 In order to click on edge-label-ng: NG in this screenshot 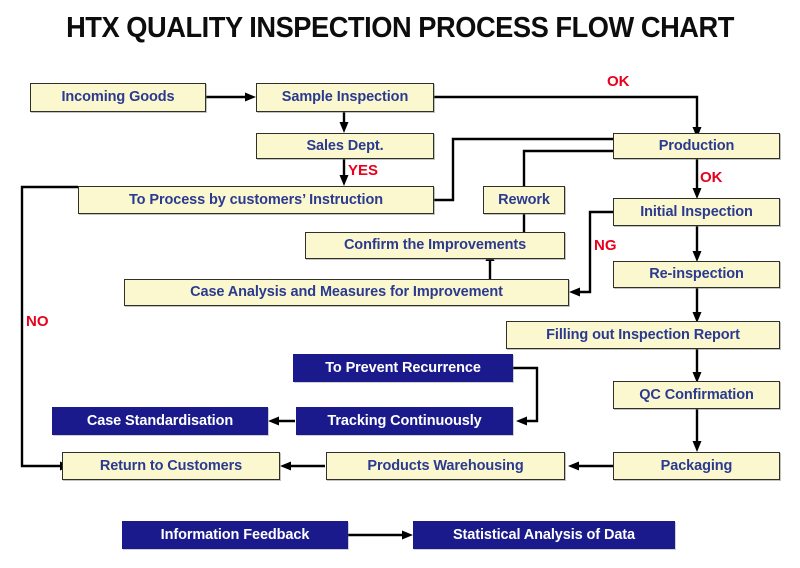, I will do `click(605, 245)`.